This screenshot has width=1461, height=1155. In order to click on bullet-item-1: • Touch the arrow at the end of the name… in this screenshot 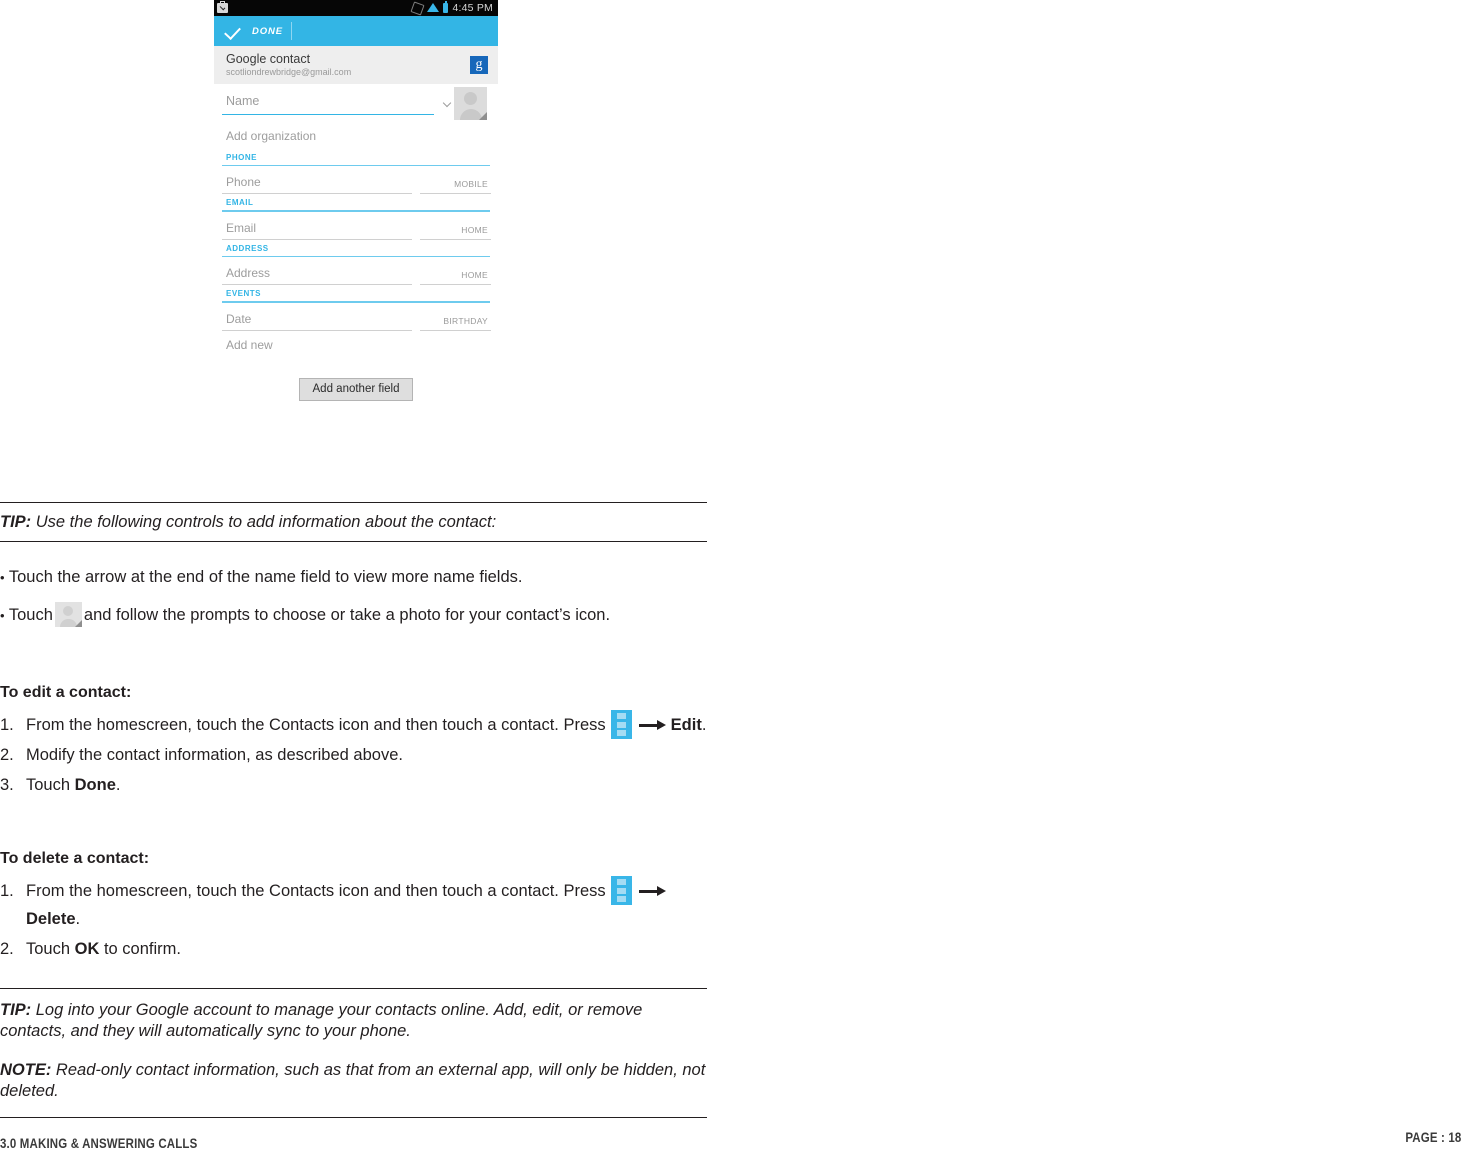, I will do `click(353, 577)`.